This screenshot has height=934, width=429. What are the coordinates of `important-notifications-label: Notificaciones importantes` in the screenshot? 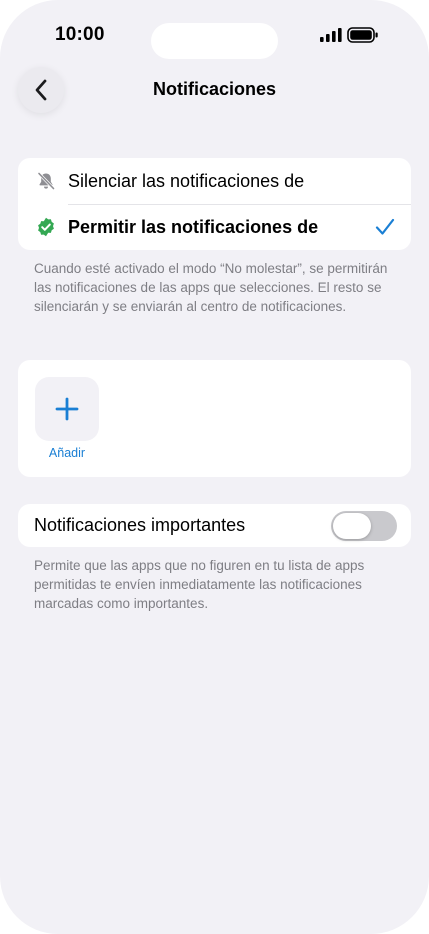 It's located at (140, 525).